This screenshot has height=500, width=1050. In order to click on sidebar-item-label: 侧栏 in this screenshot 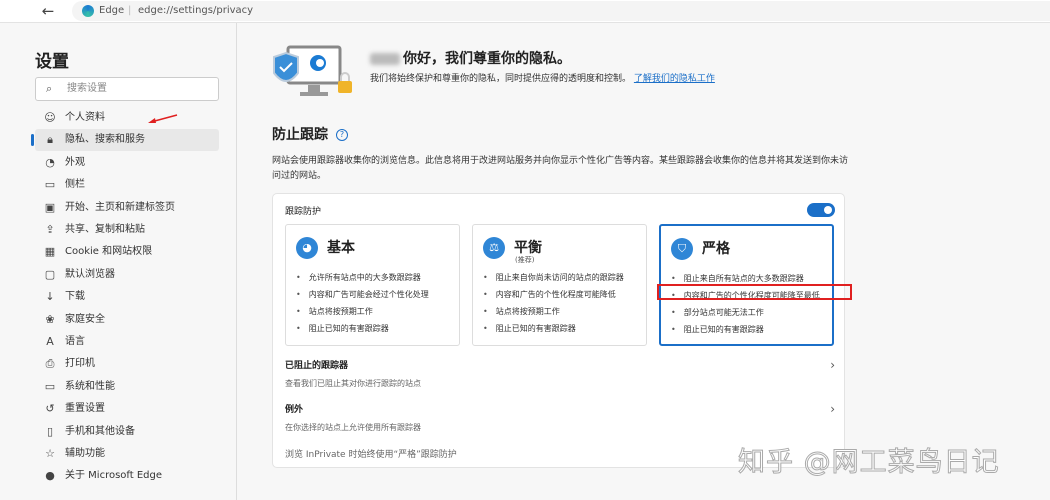, I will do `click(75, 185)`.